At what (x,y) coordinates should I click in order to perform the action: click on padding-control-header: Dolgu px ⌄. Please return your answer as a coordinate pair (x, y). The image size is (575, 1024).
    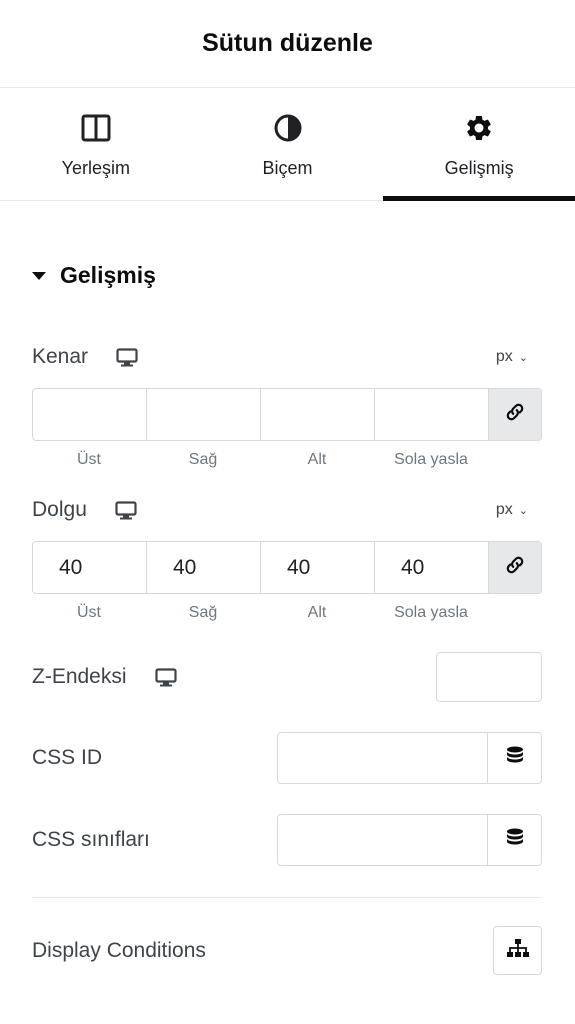
    Looking at the image, I should click on (287, 510).